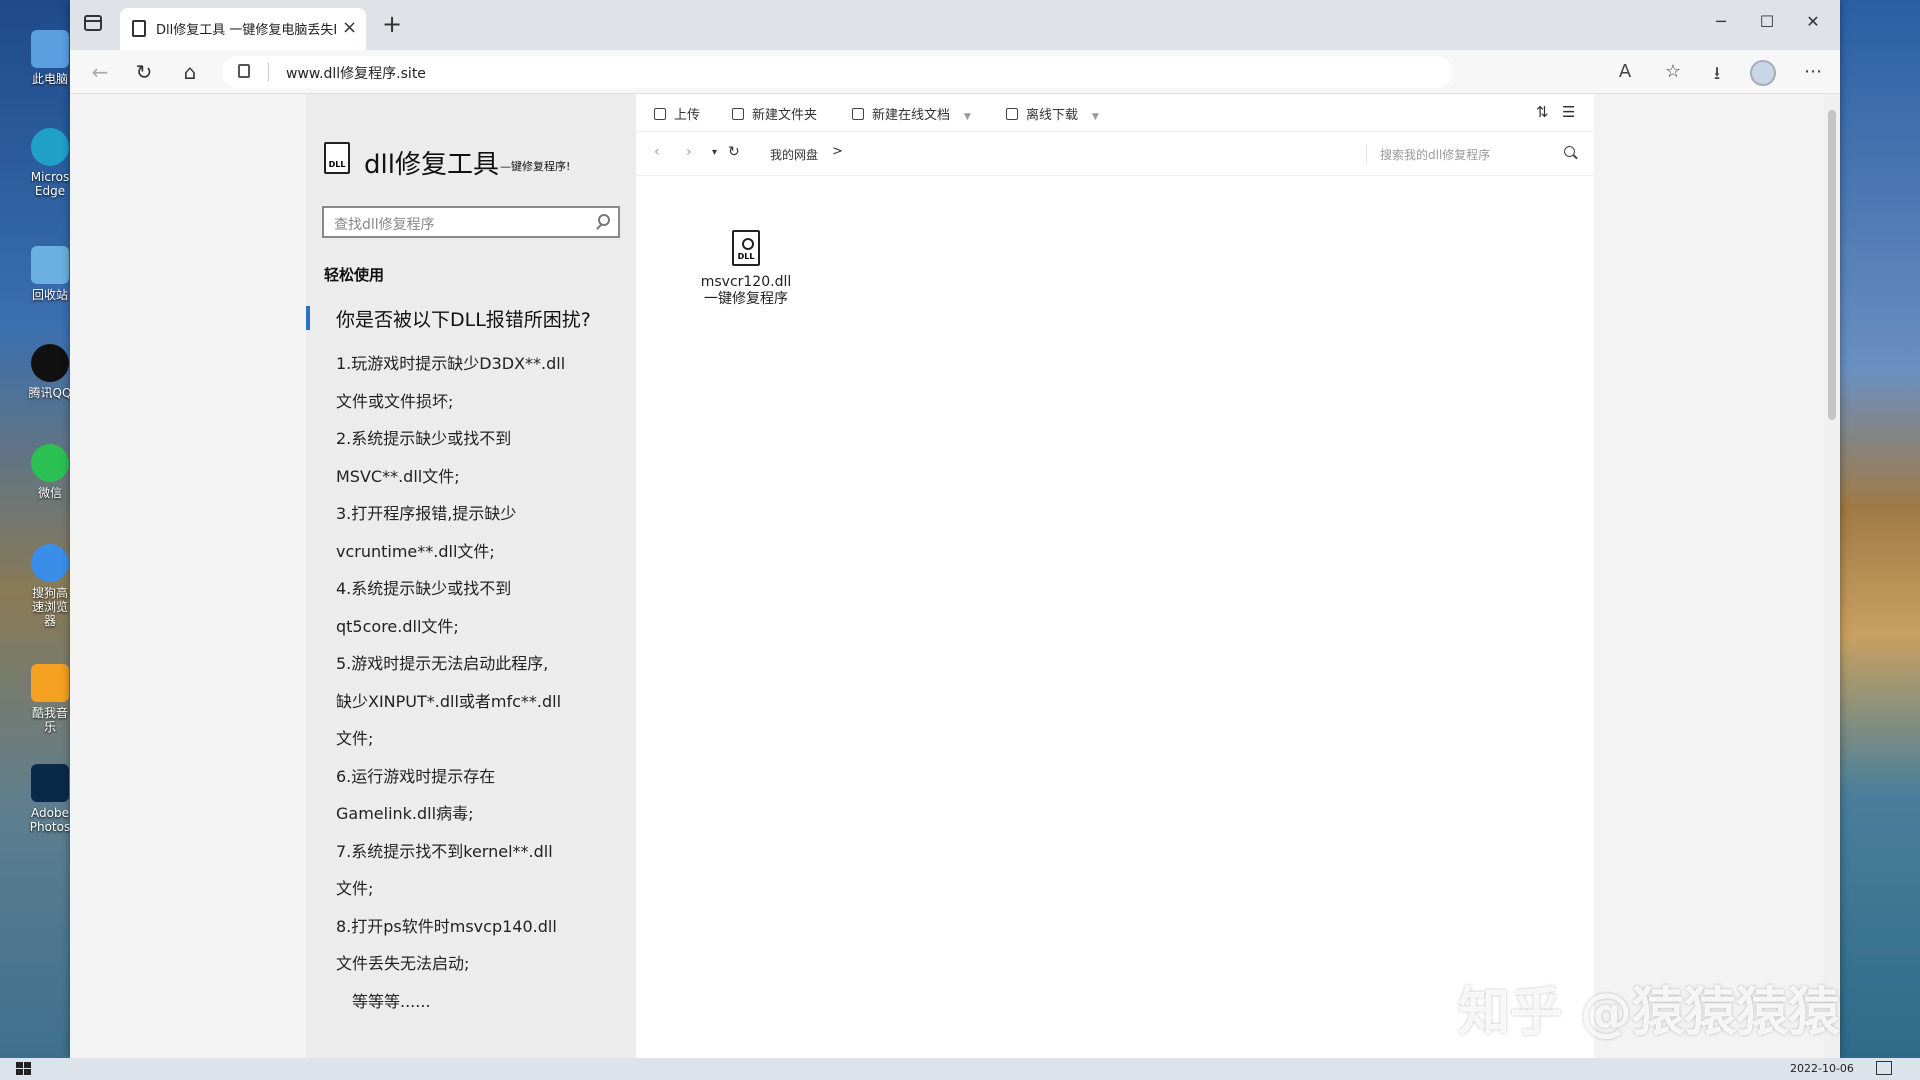 This screenshot has width=1920, height=1080. What do you see at coordinates (100, 72) in the screenshot?
I see `back-button: ←` at bounding box center [100, 72].